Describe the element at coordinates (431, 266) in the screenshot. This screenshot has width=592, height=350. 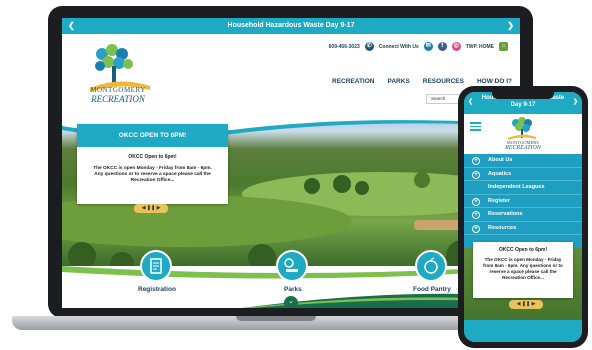
I see `food-pantry-icon` at that location.